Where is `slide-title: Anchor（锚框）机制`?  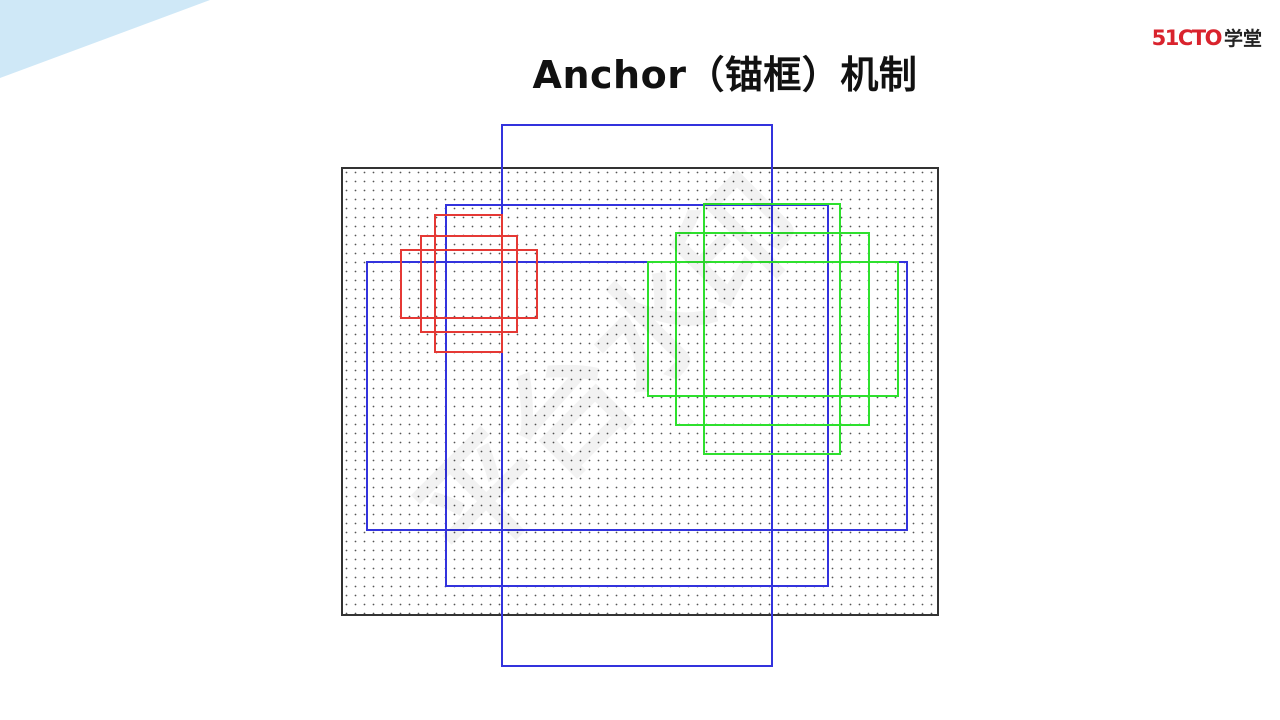 slide-title: Anchor（锚框）机制 is located at coordinates (725, 75).